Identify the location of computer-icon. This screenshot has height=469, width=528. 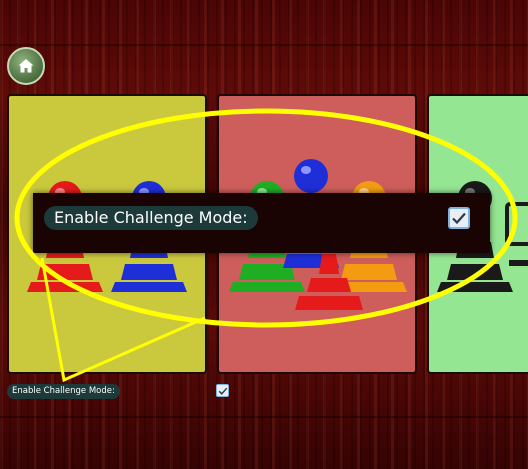
(516, 234).